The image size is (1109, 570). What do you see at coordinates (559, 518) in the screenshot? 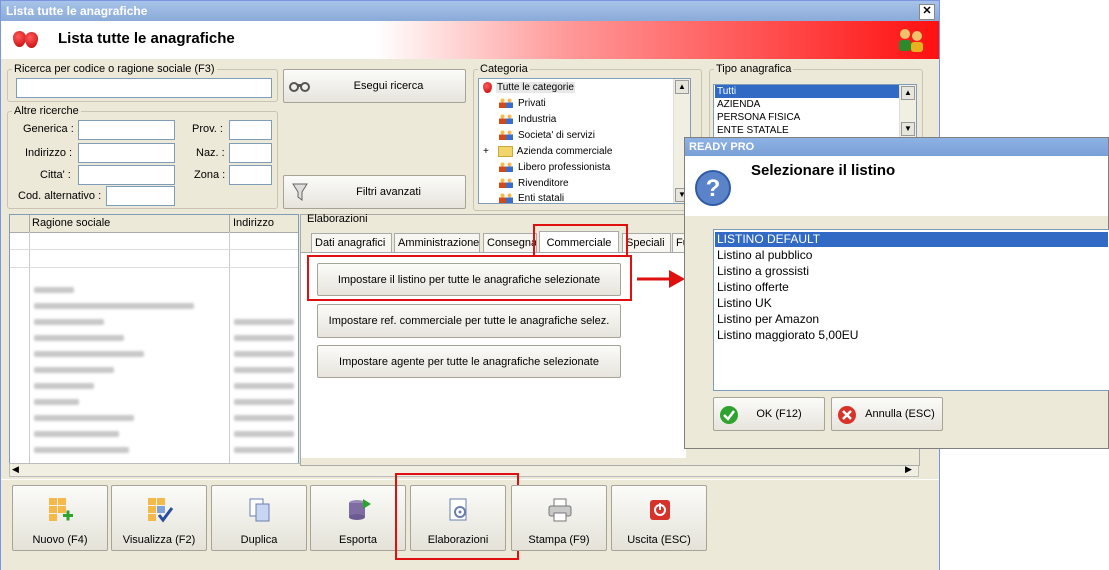
I see `stampa-button: Stampa (F9)` at bounding box center [559, 518].